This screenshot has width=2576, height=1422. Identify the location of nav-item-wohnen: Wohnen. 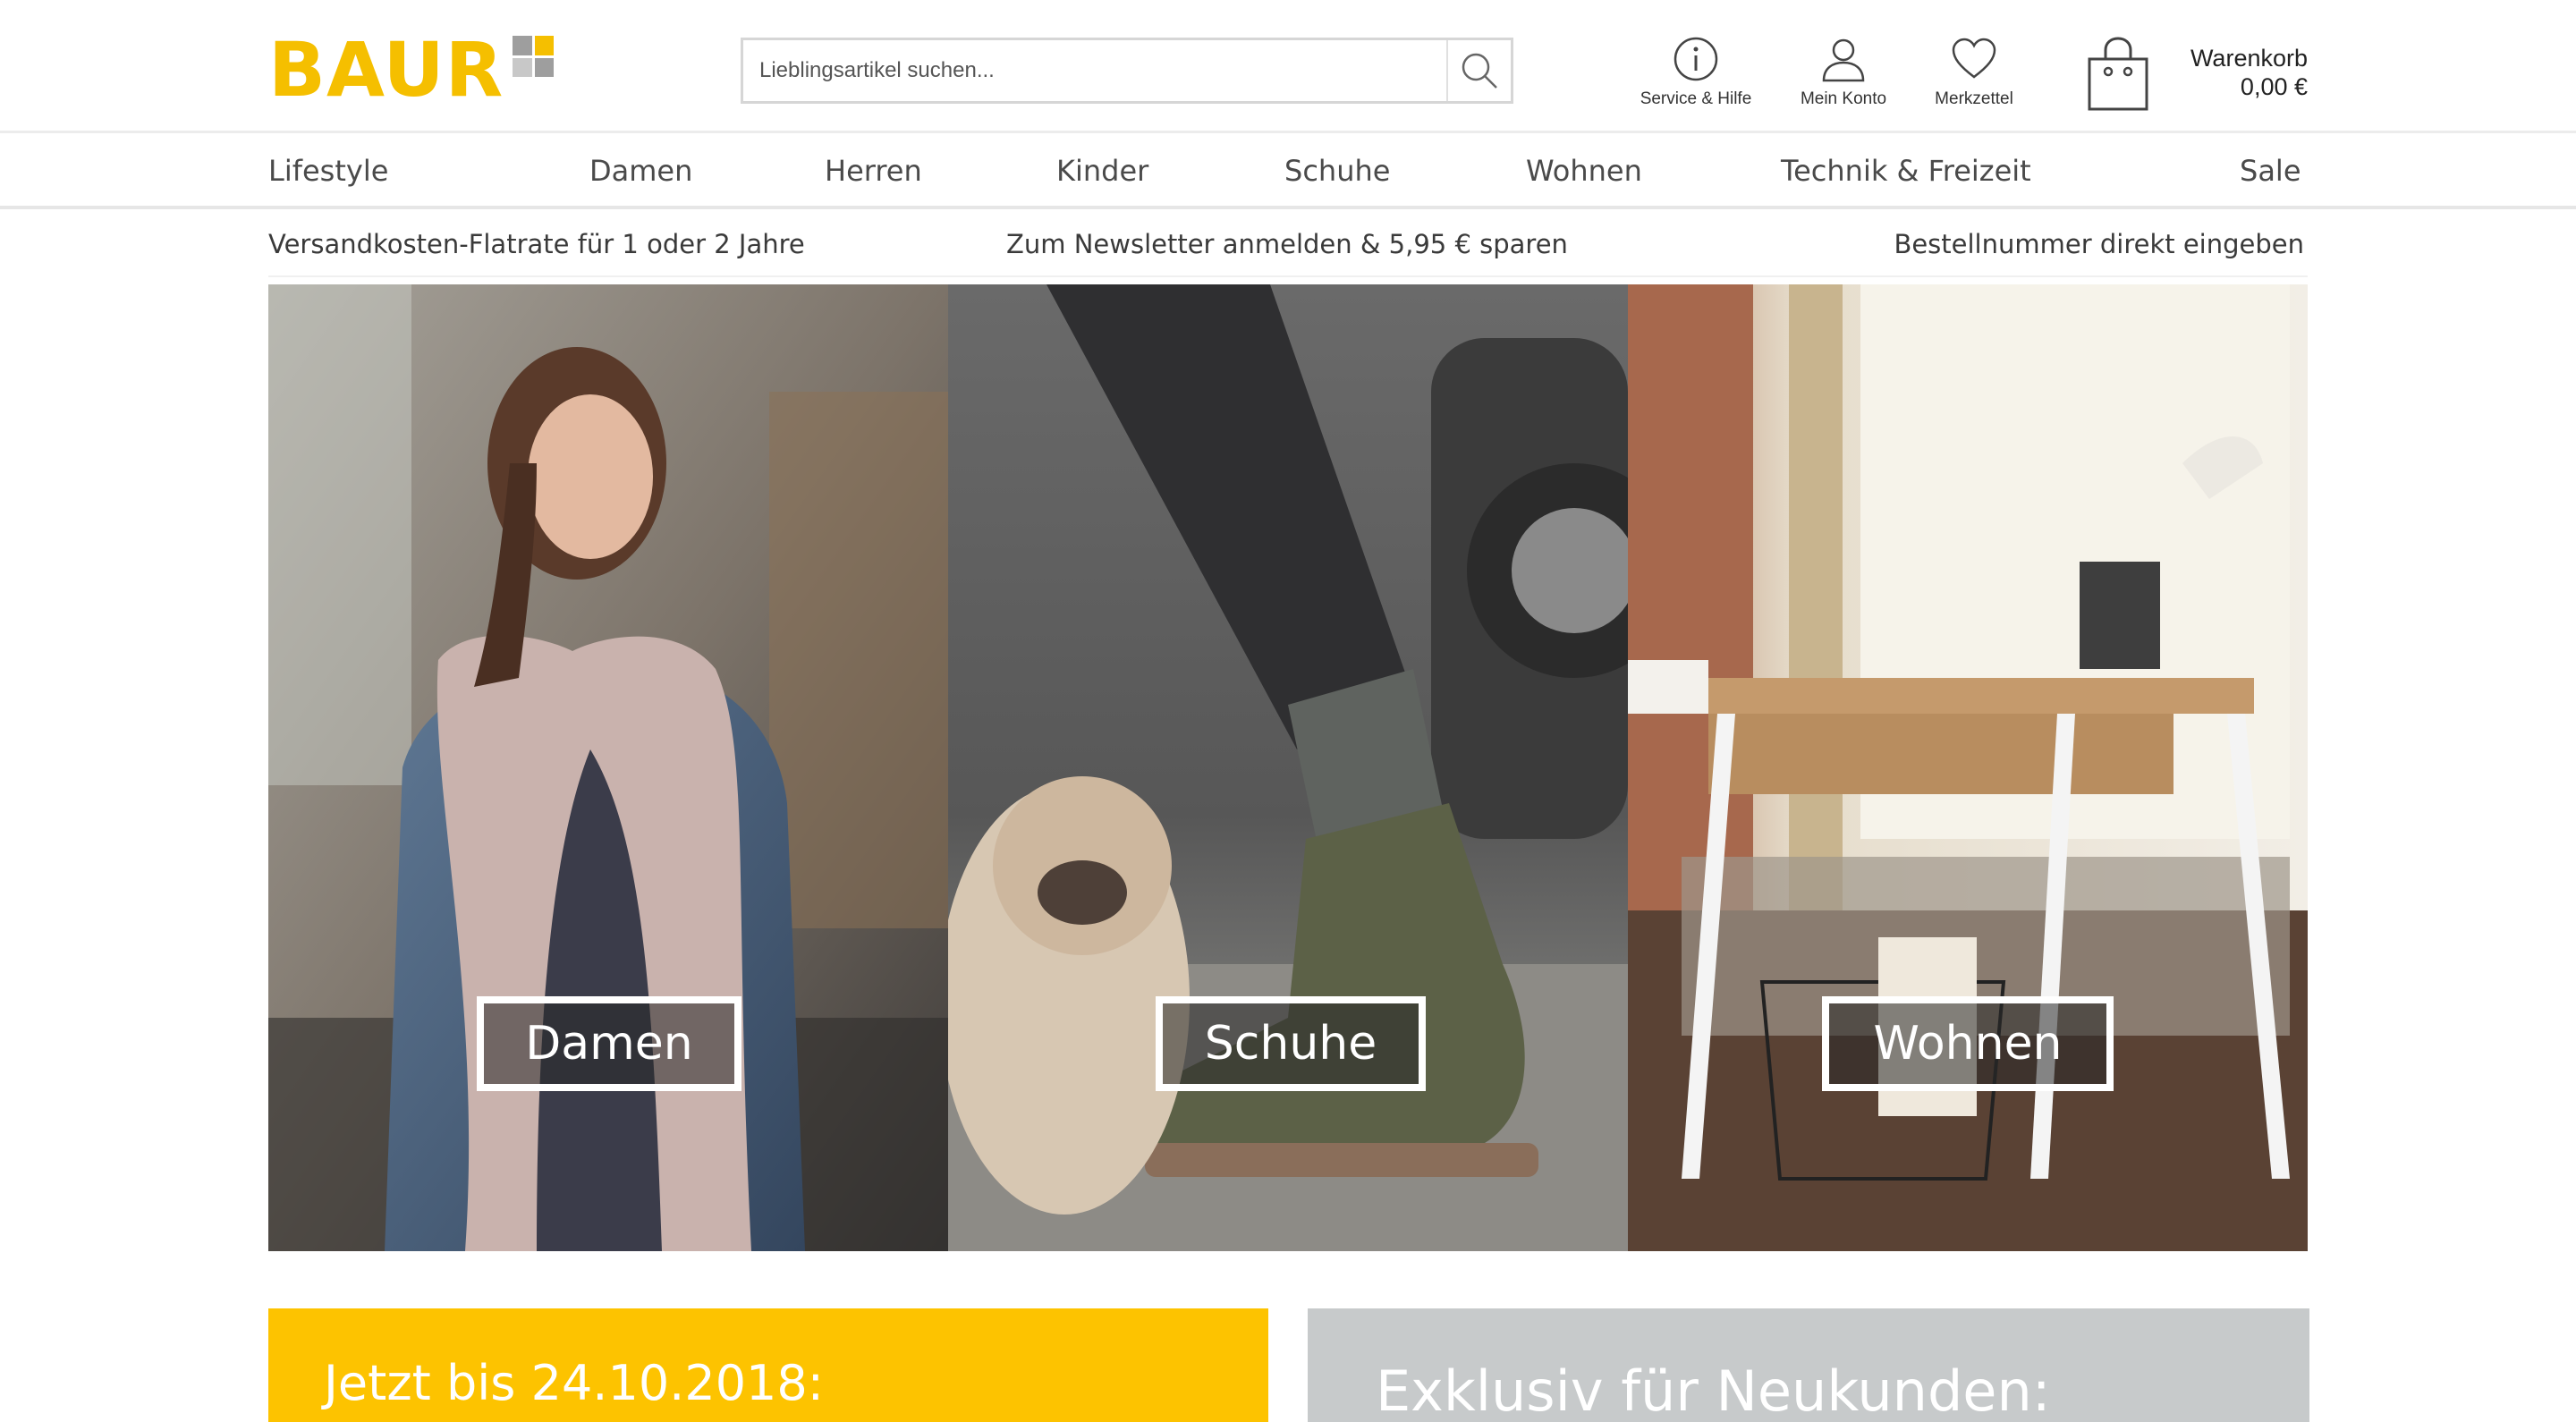
(1584, 171).